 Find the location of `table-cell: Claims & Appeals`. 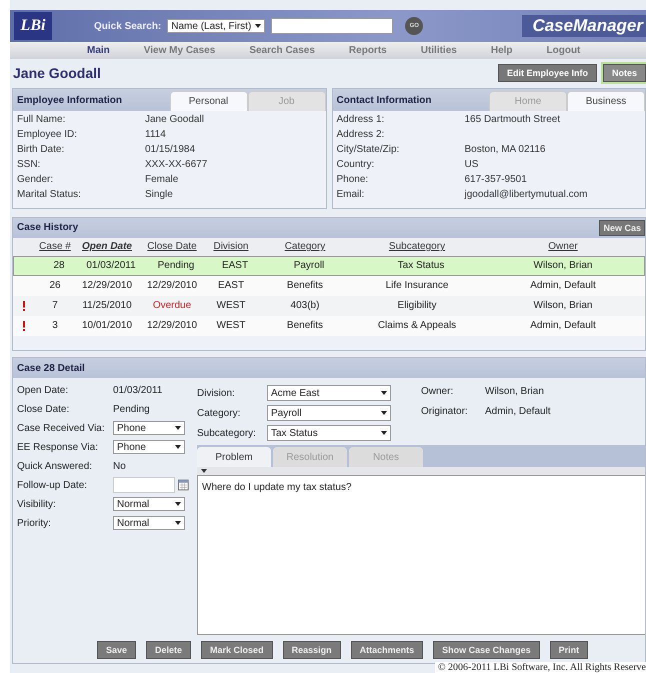

table-cell: Claims & Appeals is located at coordinates (417, 326).